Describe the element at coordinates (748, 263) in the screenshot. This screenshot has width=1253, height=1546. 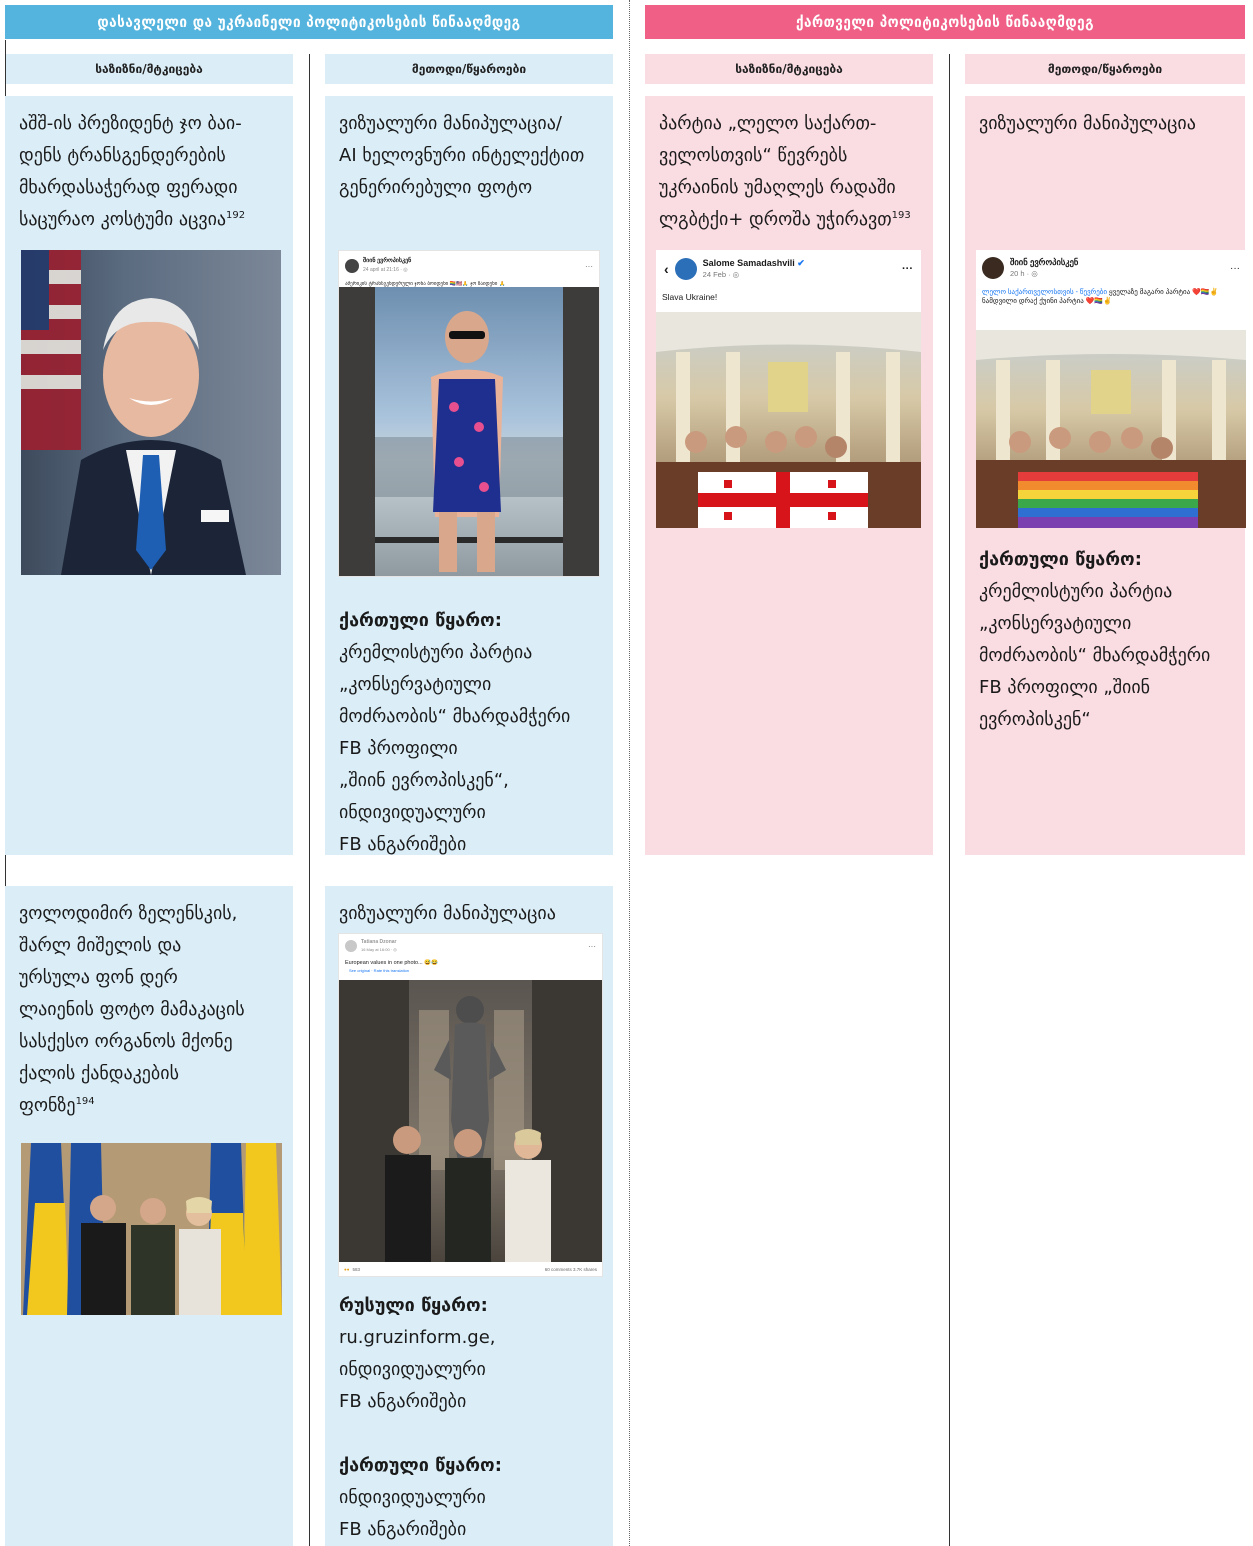
I see `post-author: Salome Samadashvili` at that location.